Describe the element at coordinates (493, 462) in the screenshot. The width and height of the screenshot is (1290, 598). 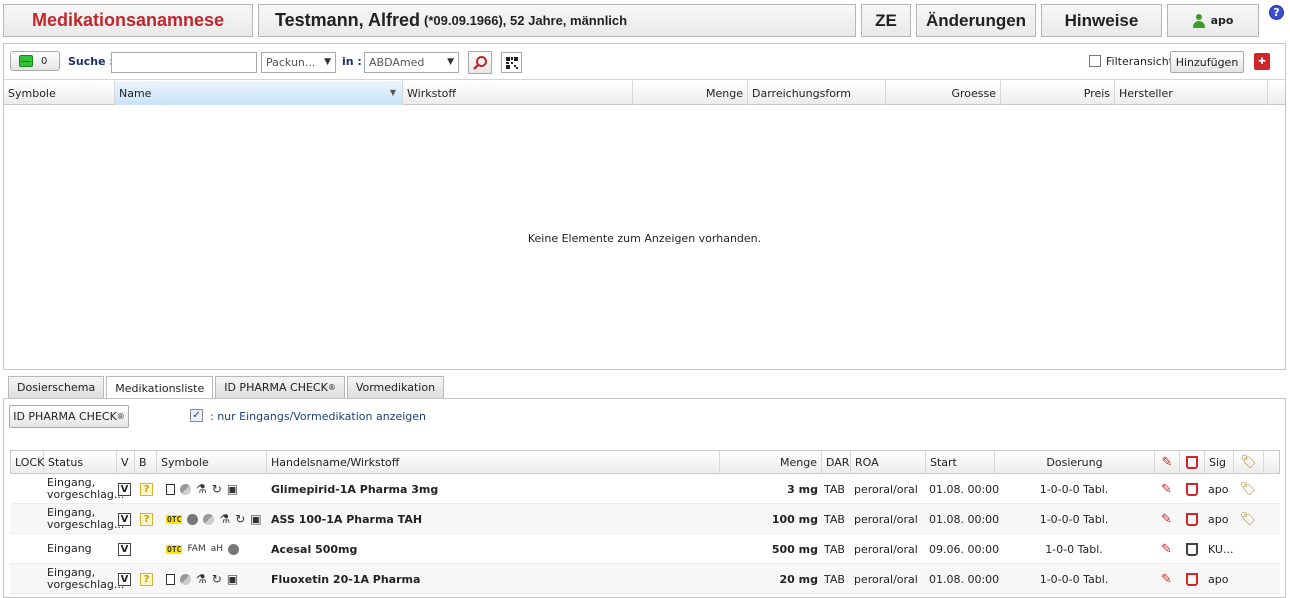
I see `col-handelsname: Handelsname/Wirkstoff` at that location.